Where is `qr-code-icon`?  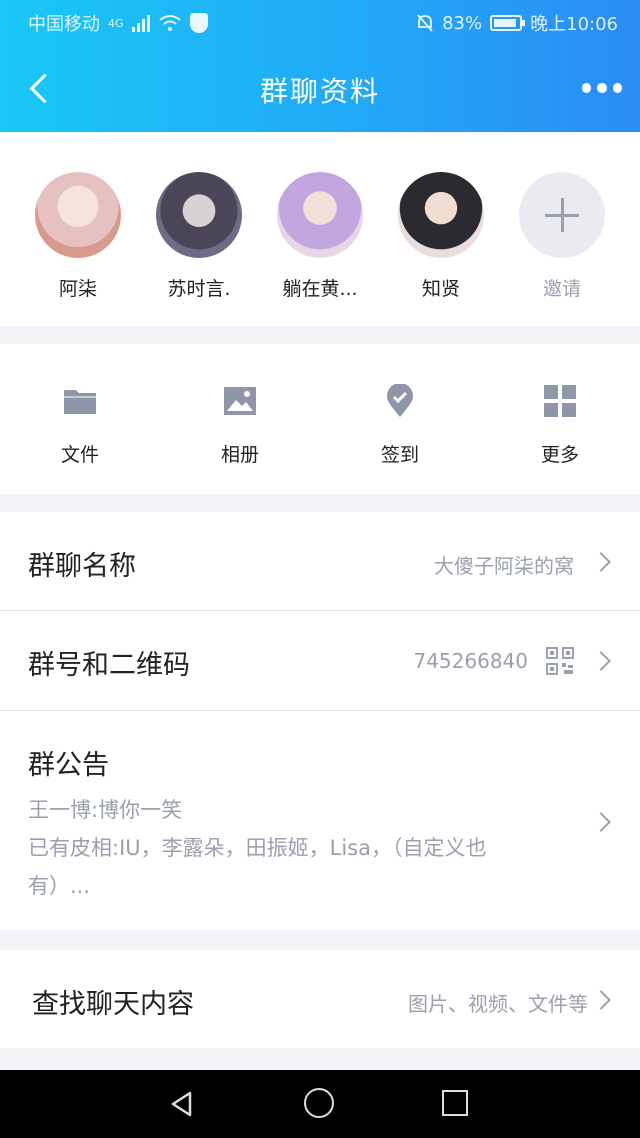
qr-code-icon is located at coordinates (560, 661).